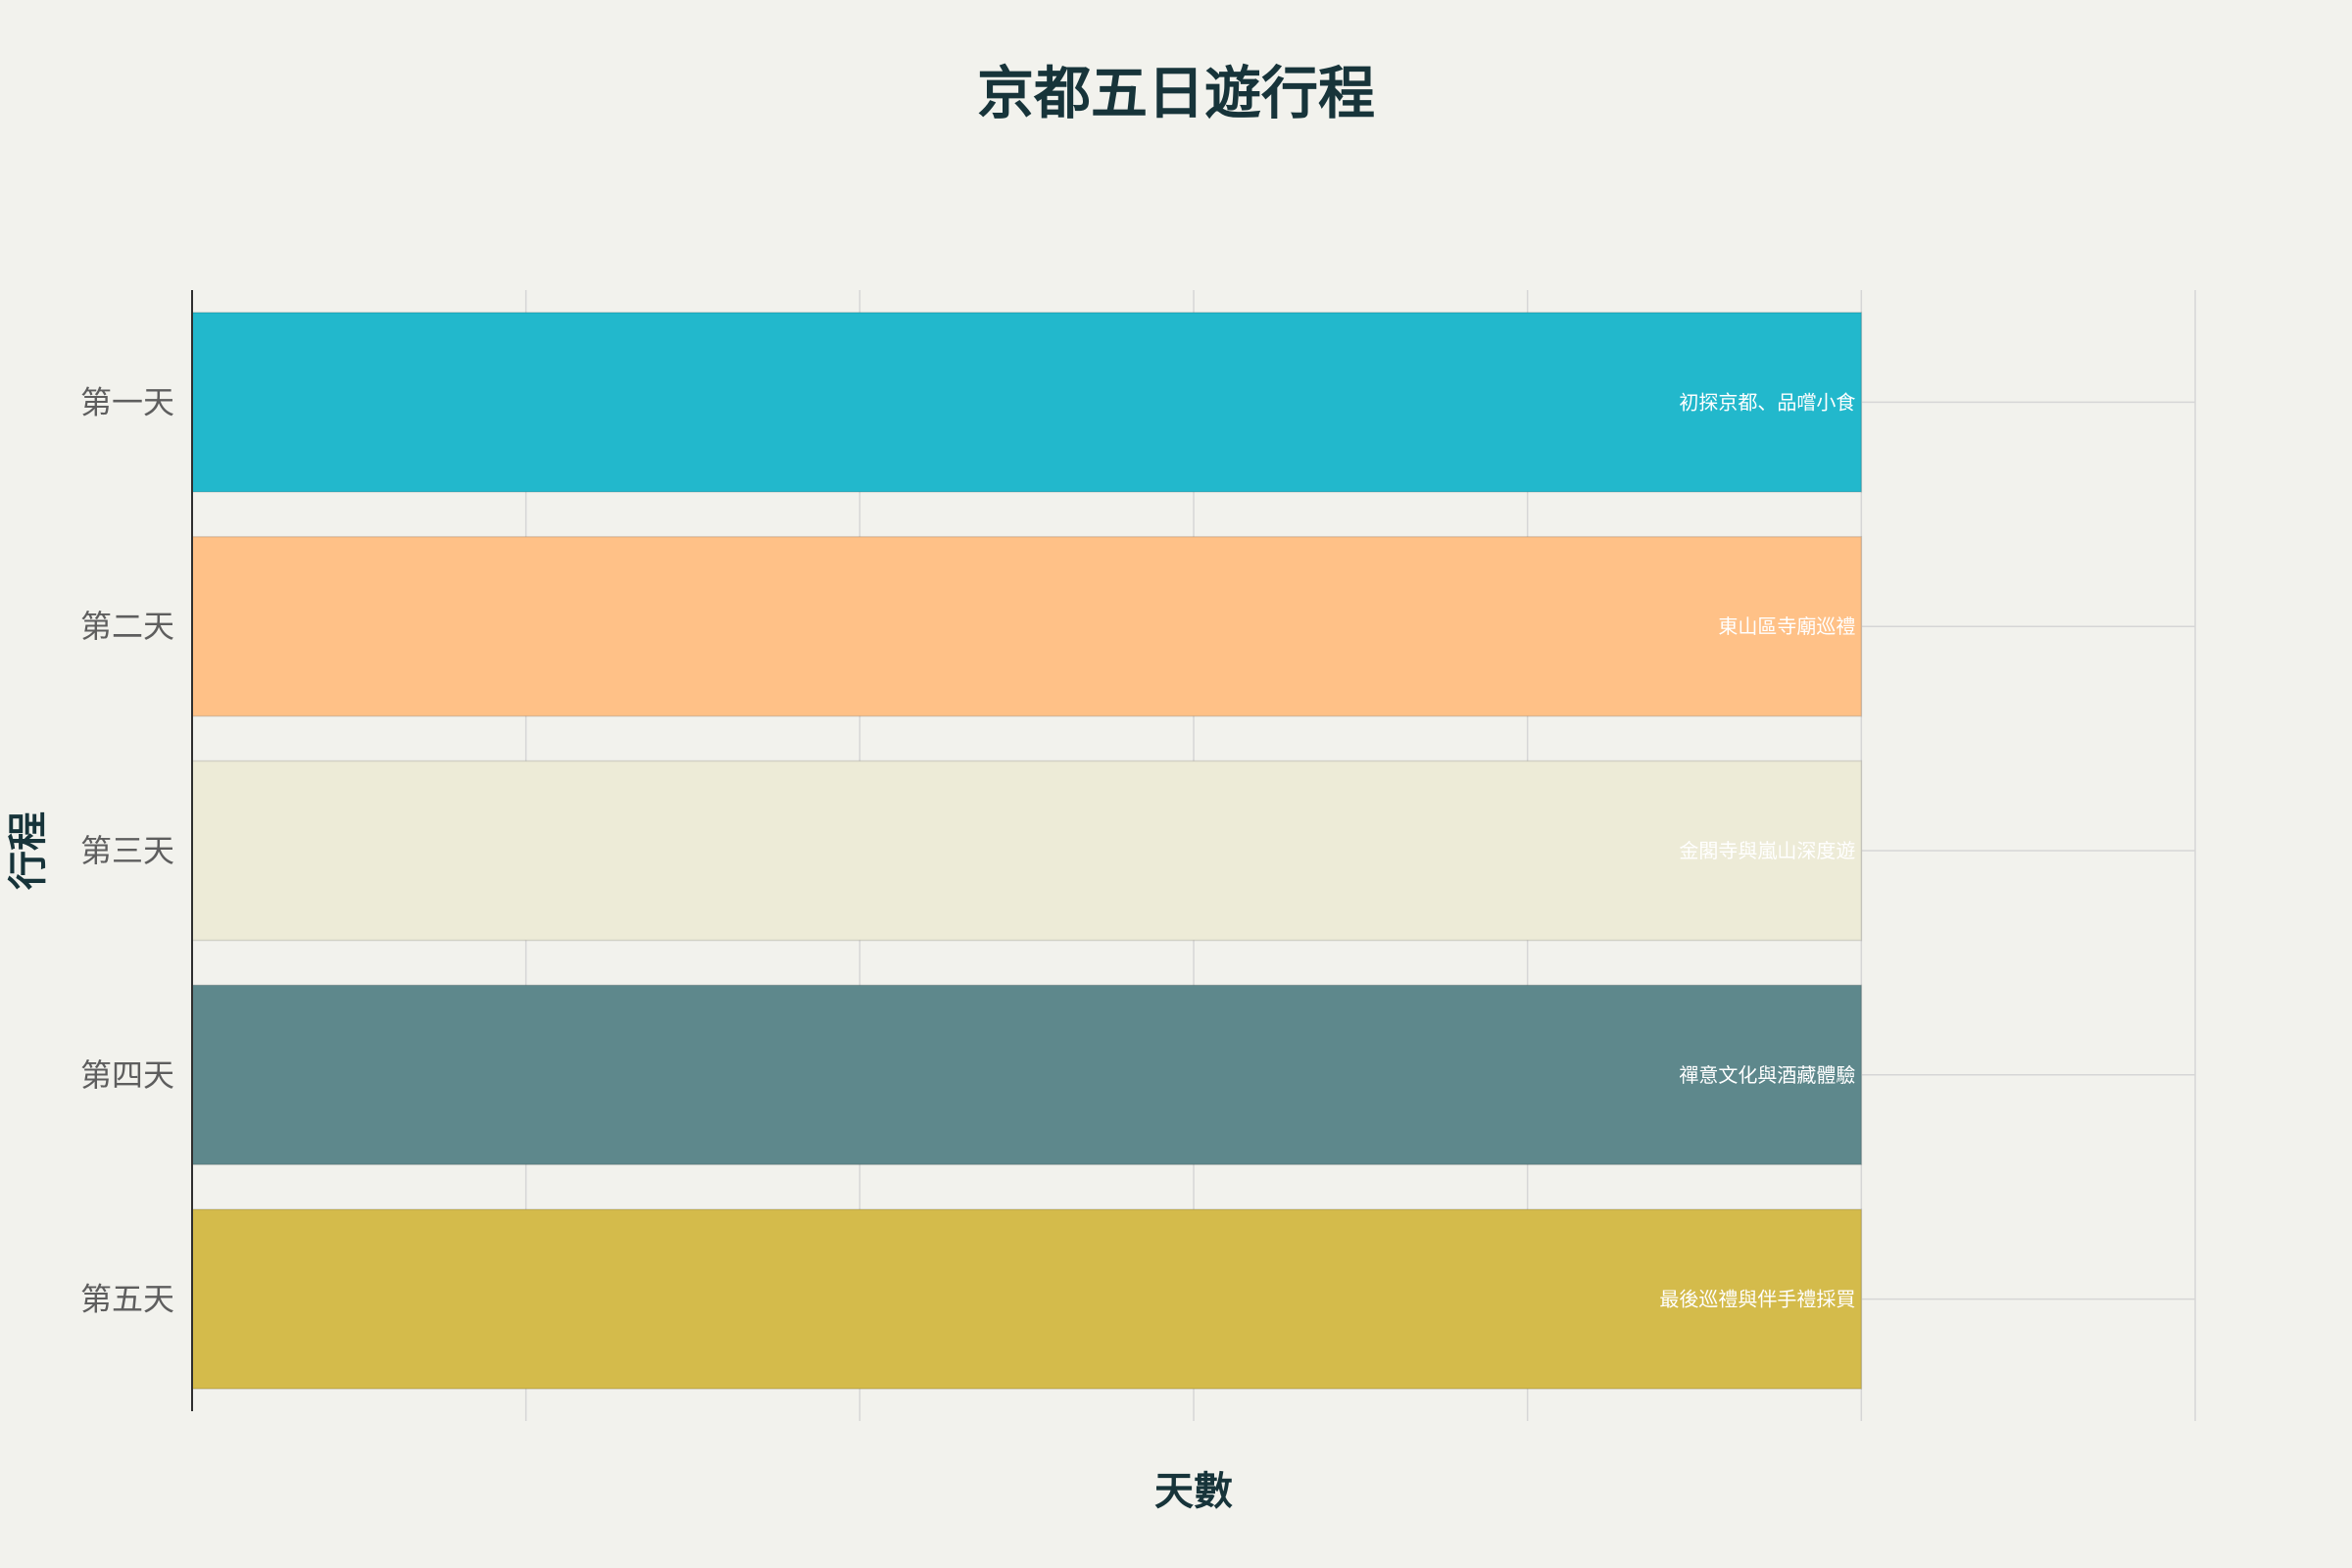  I want to click on bar-data-label: 禪意文化與酒藏體驗, so click(1767, 1075).